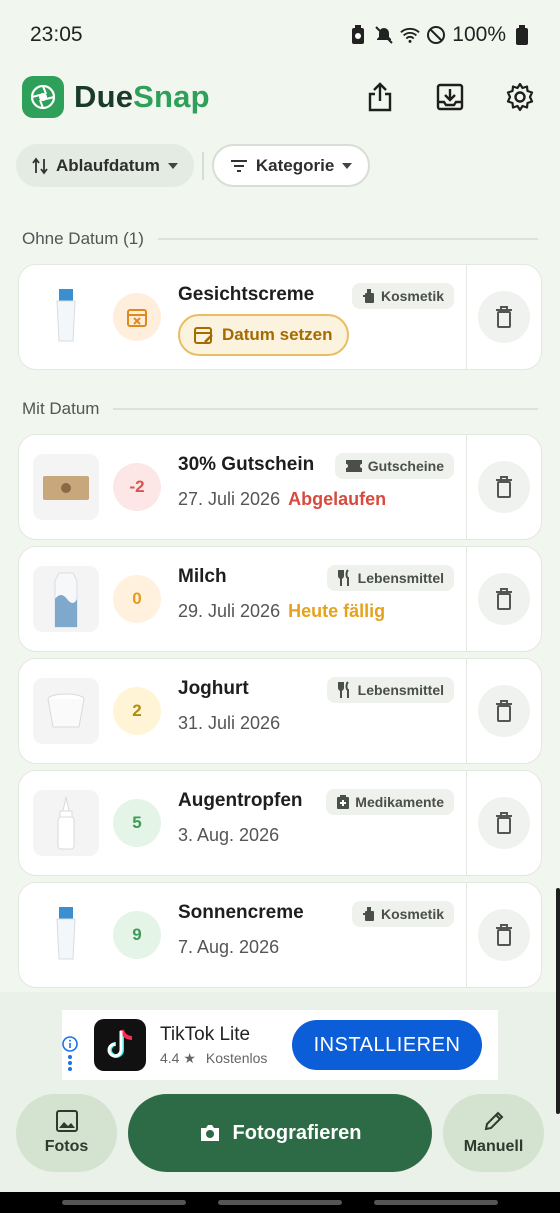 This screenshot has width=560, height=1213. I want to click on item-status: Heute fällig, so click(337, 611).